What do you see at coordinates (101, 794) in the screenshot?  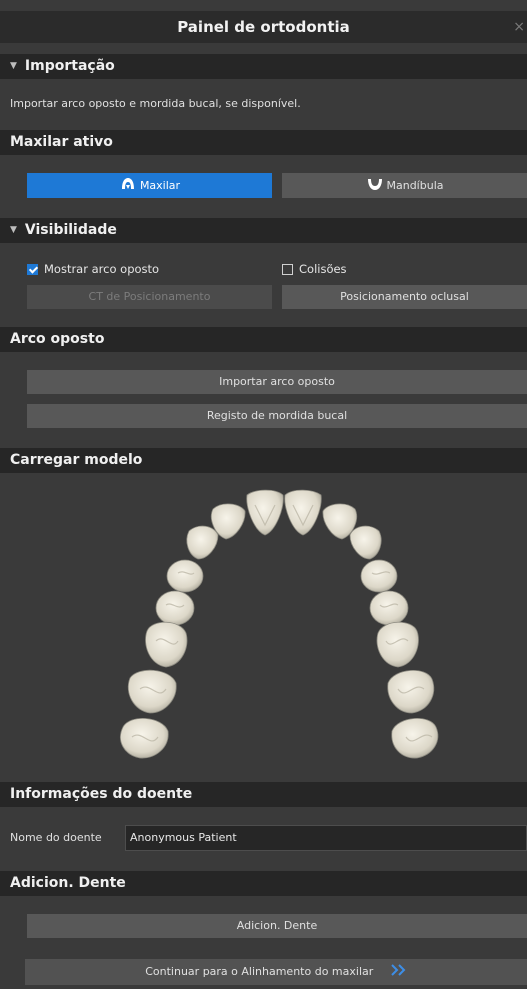 I see `patient-info-title: Informações do doente` at bounding box center [101, 794].